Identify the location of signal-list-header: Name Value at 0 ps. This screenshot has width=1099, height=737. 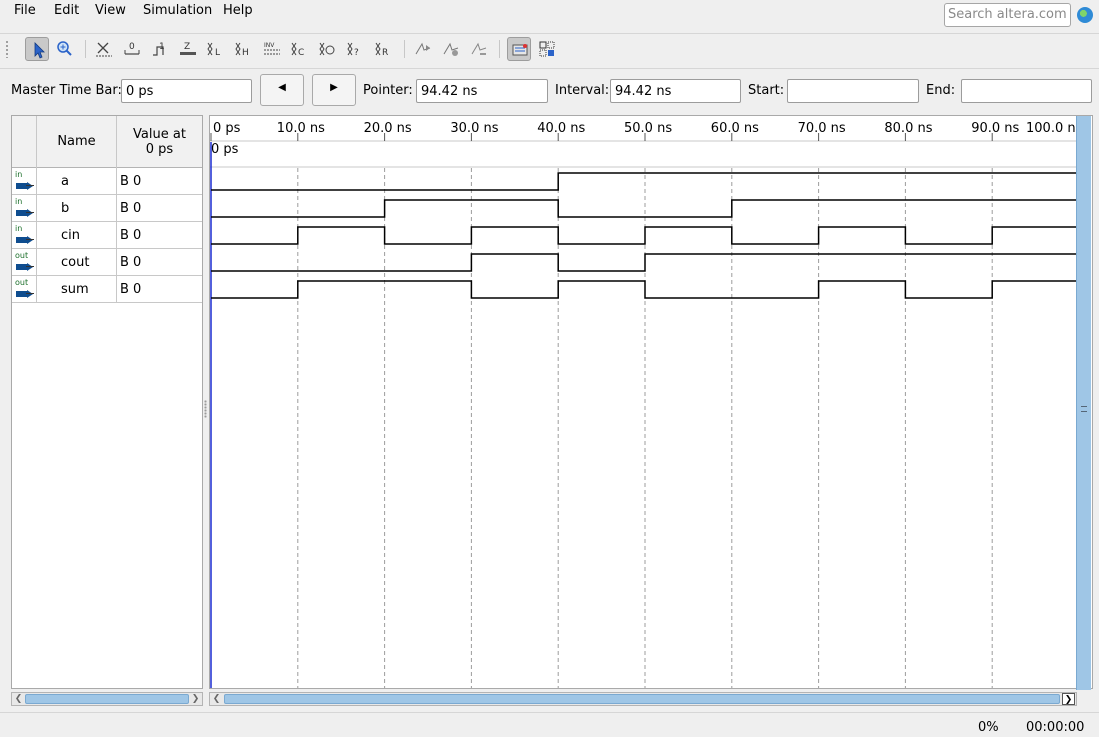
(107, 142).